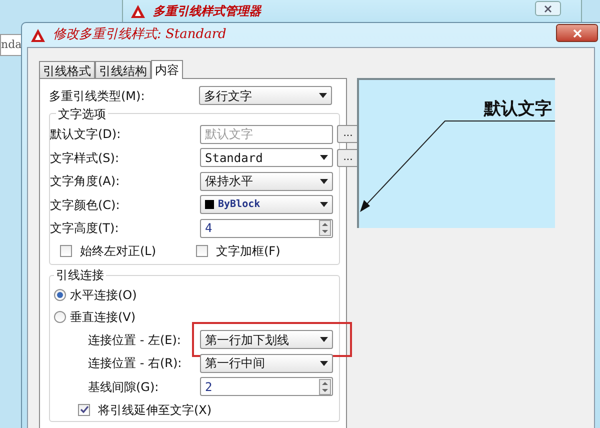 The width and height of the screenshot is (600, 428). Describe the element at coordinates (266, 158) in the screenshot. I see `text-style-dropdown: Standard` at that location.